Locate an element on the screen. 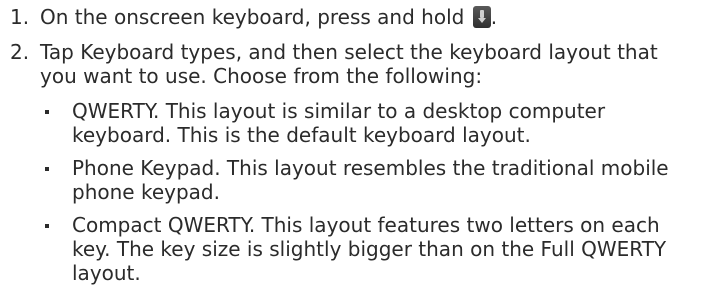 This screenshot has width=704, height=292. step-2-keyword: Keyboard types is located at coordinates (158, 52).